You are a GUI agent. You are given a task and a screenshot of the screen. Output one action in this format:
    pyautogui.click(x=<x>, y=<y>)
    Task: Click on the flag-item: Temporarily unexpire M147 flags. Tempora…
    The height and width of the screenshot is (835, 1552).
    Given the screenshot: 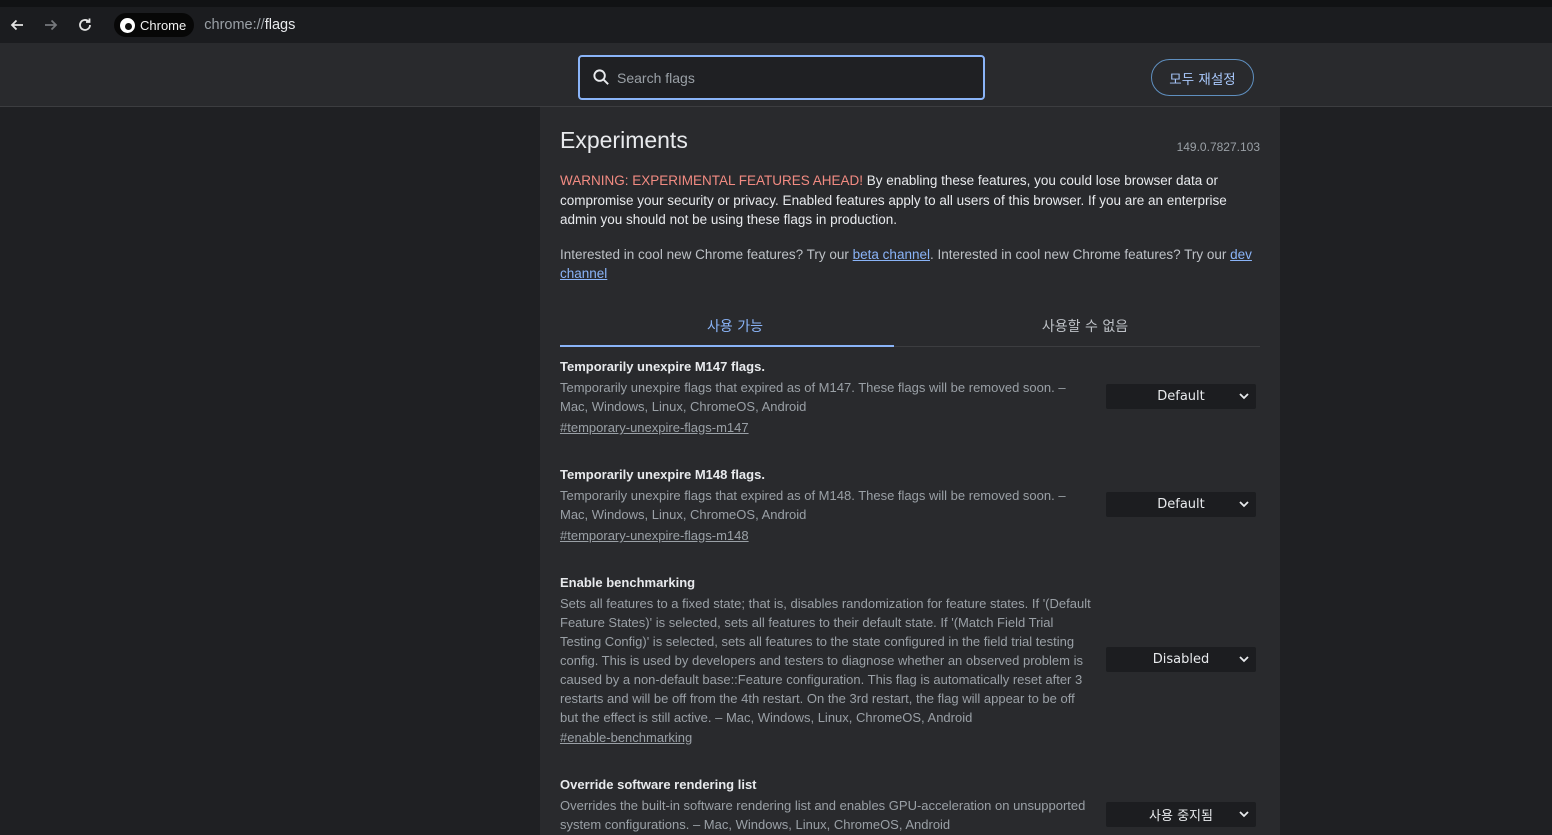 What is the action you would take?
    pyautogui.click(x=910, y=397)
    